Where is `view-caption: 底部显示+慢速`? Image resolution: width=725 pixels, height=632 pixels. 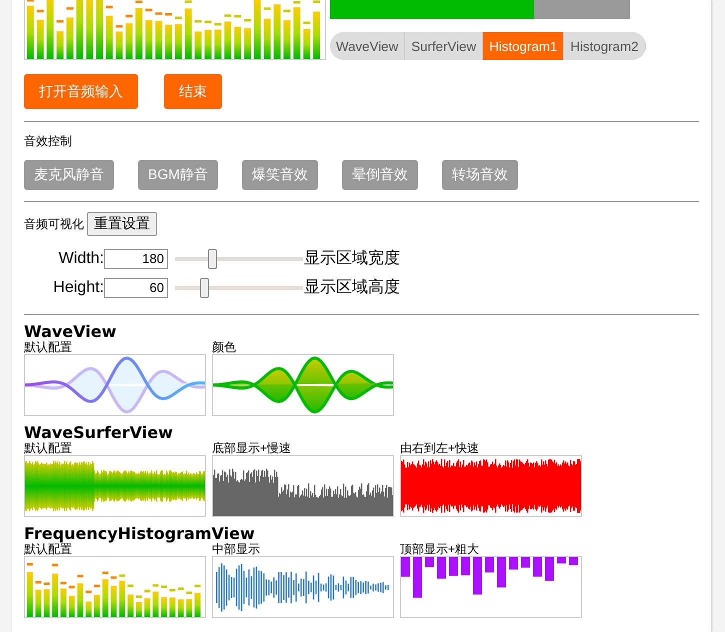
view-caption: 底部显示+慢速 is located at coordinates (252, 448).